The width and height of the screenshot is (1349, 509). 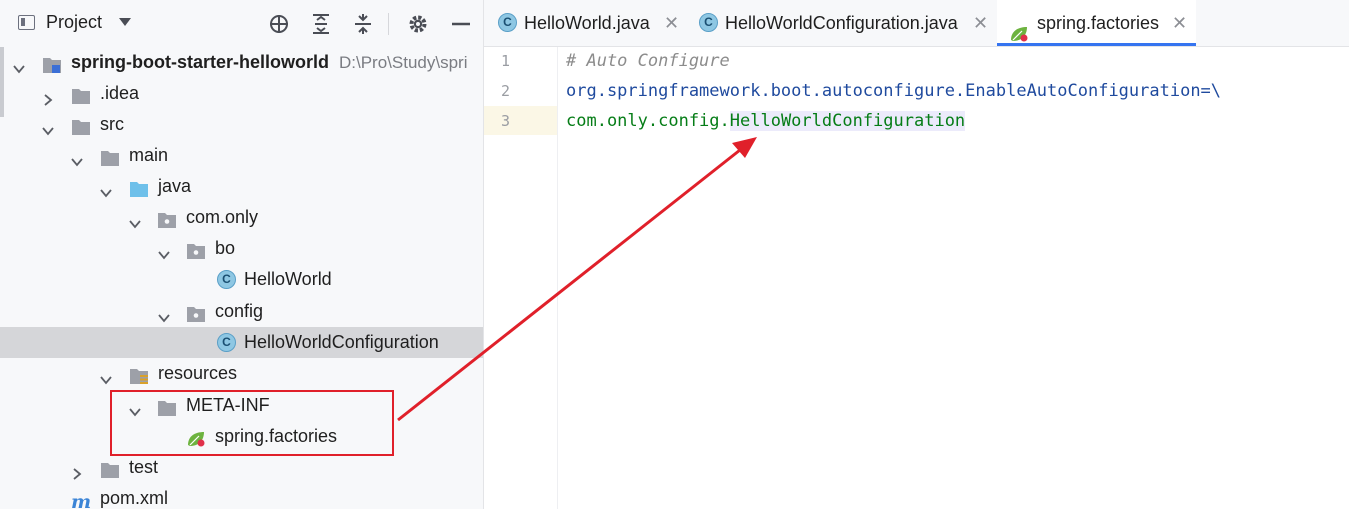 I want to click on tree-node-src: src, so click(x=241, y=124).